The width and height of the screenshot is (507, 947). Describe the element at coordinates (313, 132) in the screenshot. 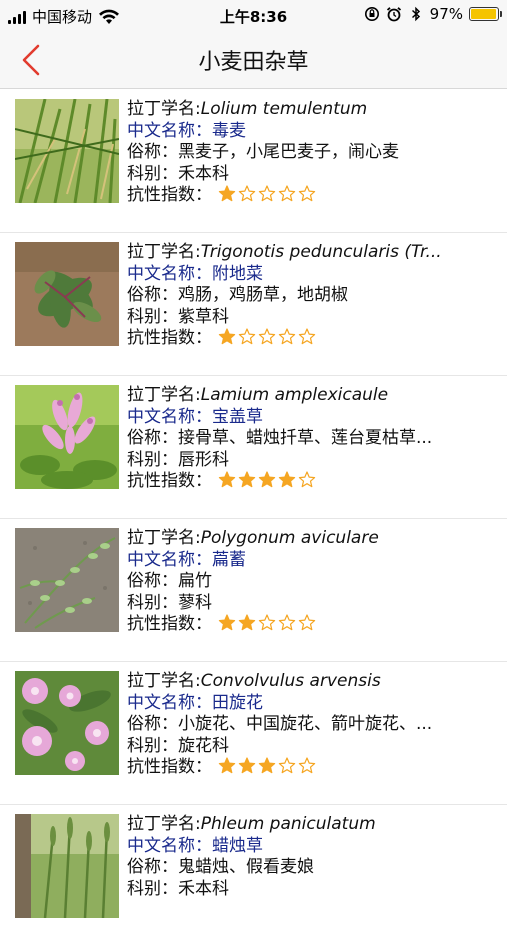

I see `chinese-name-row: 中文名称：毒麦` at that location.